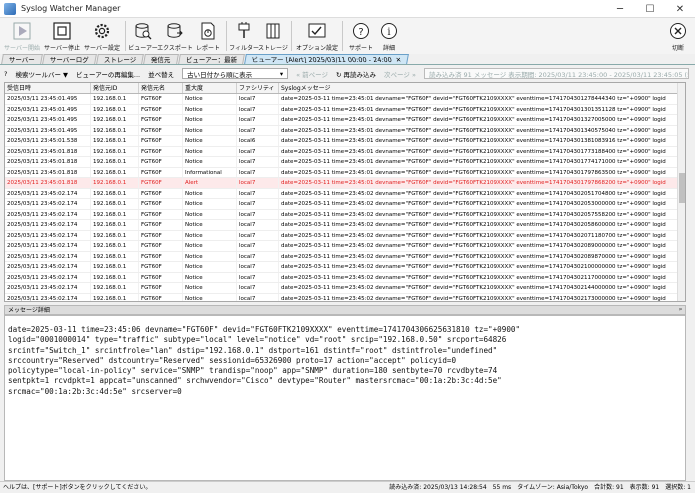 The height and width of the screenshot is (493, 695). What do you see at coordinates (115, 88) in the screenshot?
I see `column-header: 発信元ID` at bounding box center [115, 88].